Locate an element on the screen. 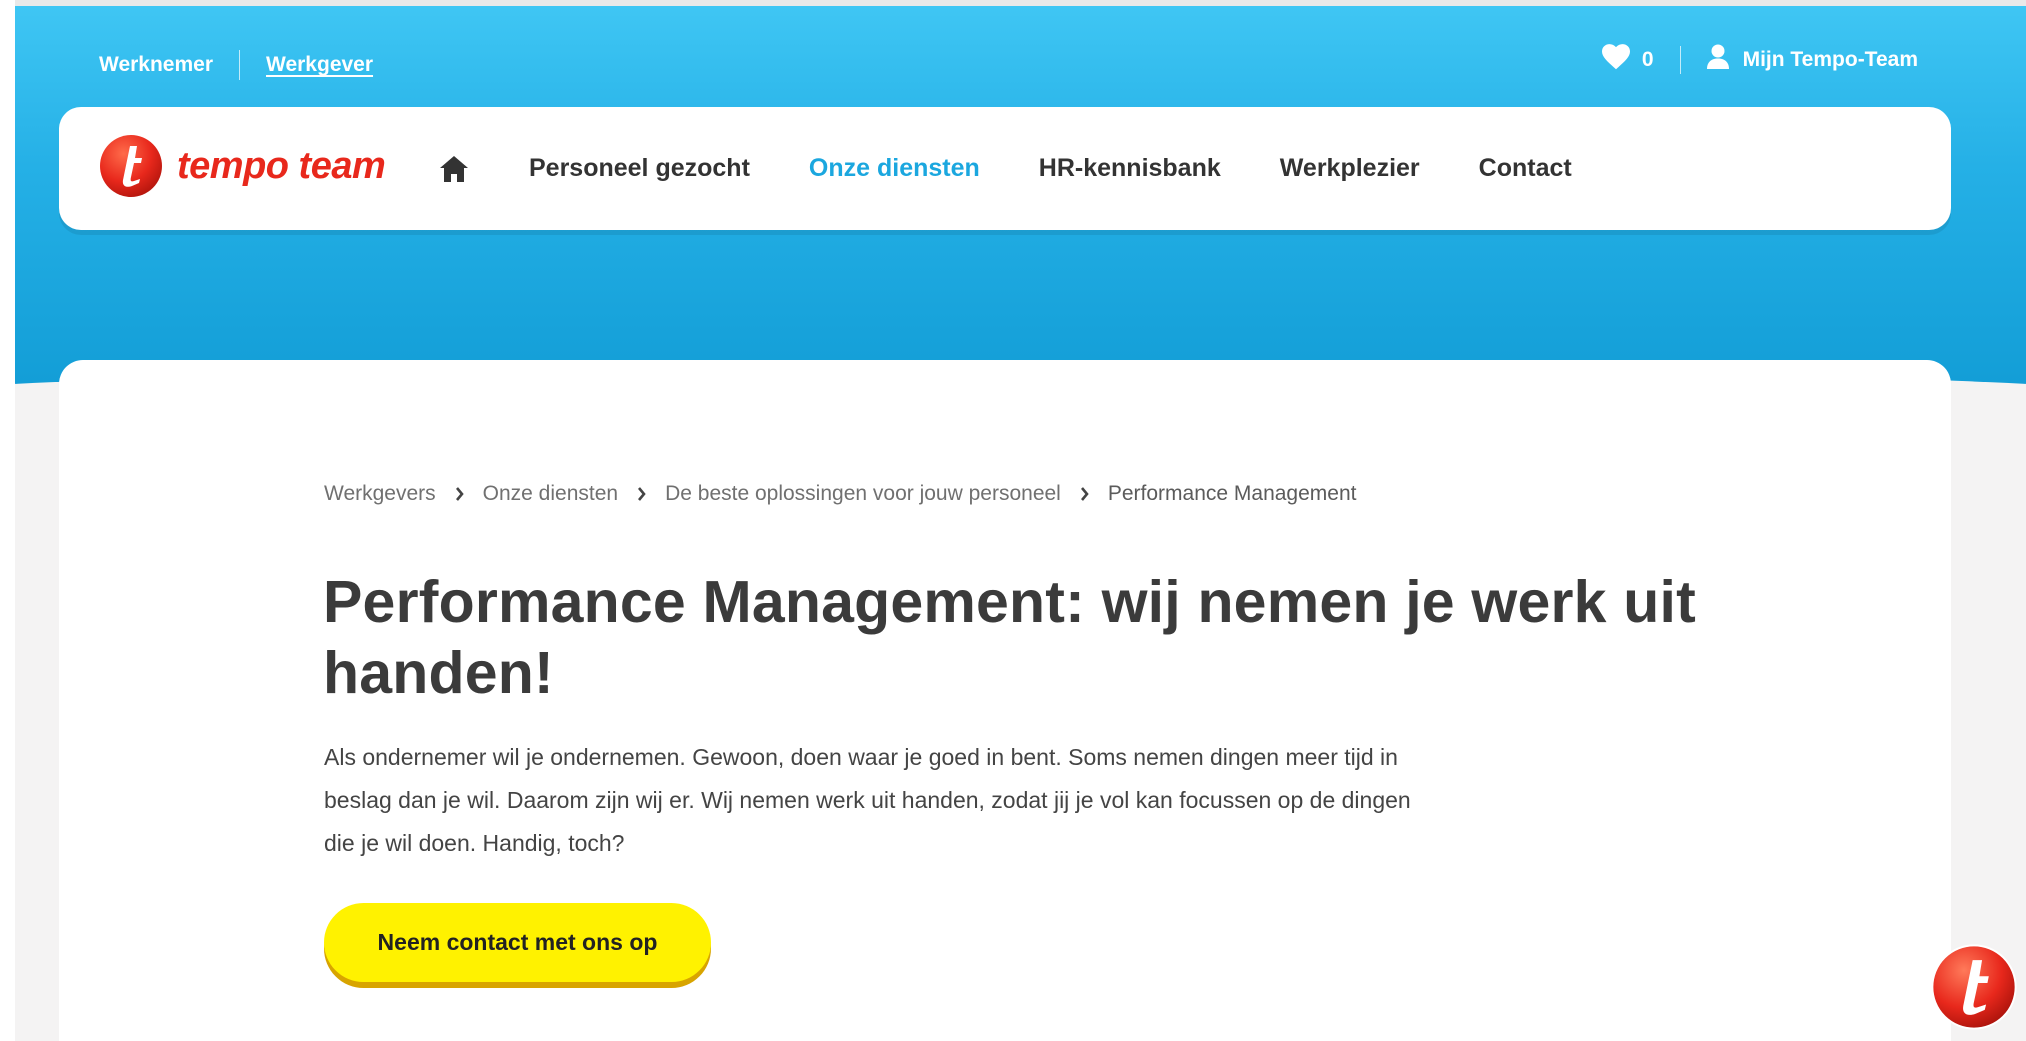 The width and height of the screenshot is (2026, 1041). nav-item-werkplezier: Werkplezier is located at coordinates (1350, 168).